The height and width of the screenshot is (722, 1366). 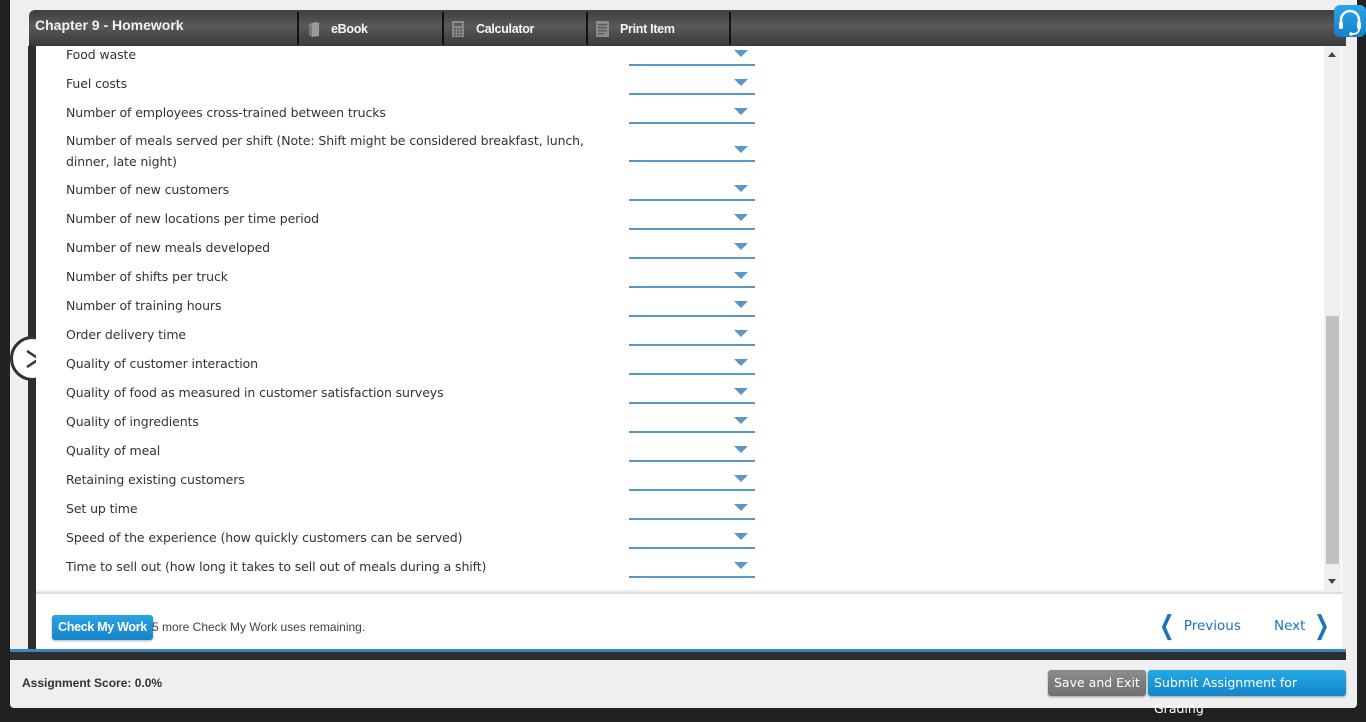 I want to click on item-label: Set up time, so click(x=102, y=508).